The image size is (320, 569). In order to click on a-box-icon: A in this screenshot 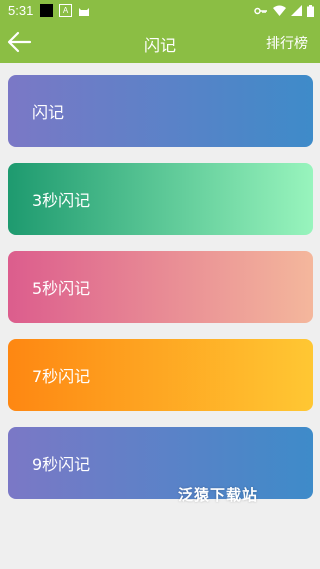, I will do `click(65, 10)`.